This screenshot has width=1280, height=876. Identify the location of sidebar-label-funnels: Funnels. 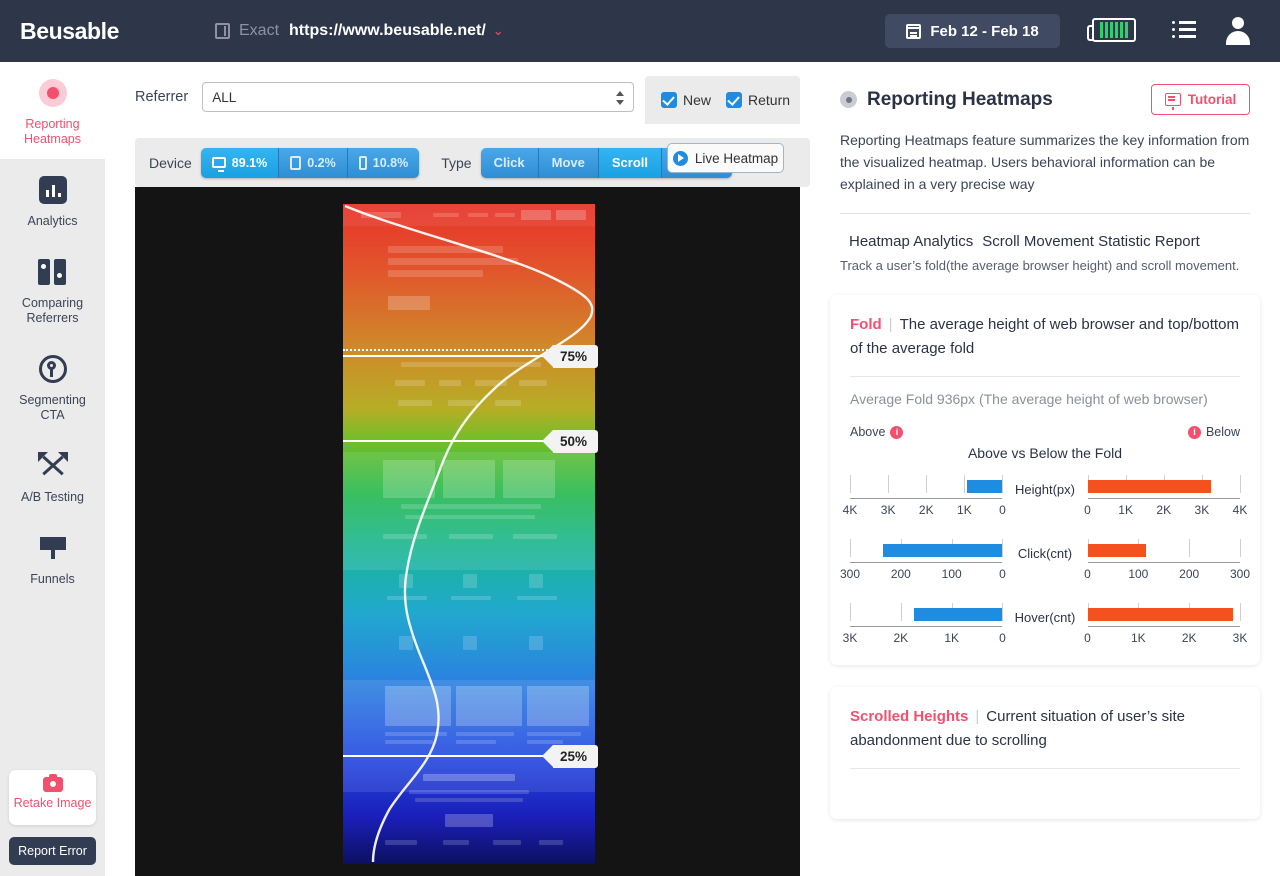
(52, 579).